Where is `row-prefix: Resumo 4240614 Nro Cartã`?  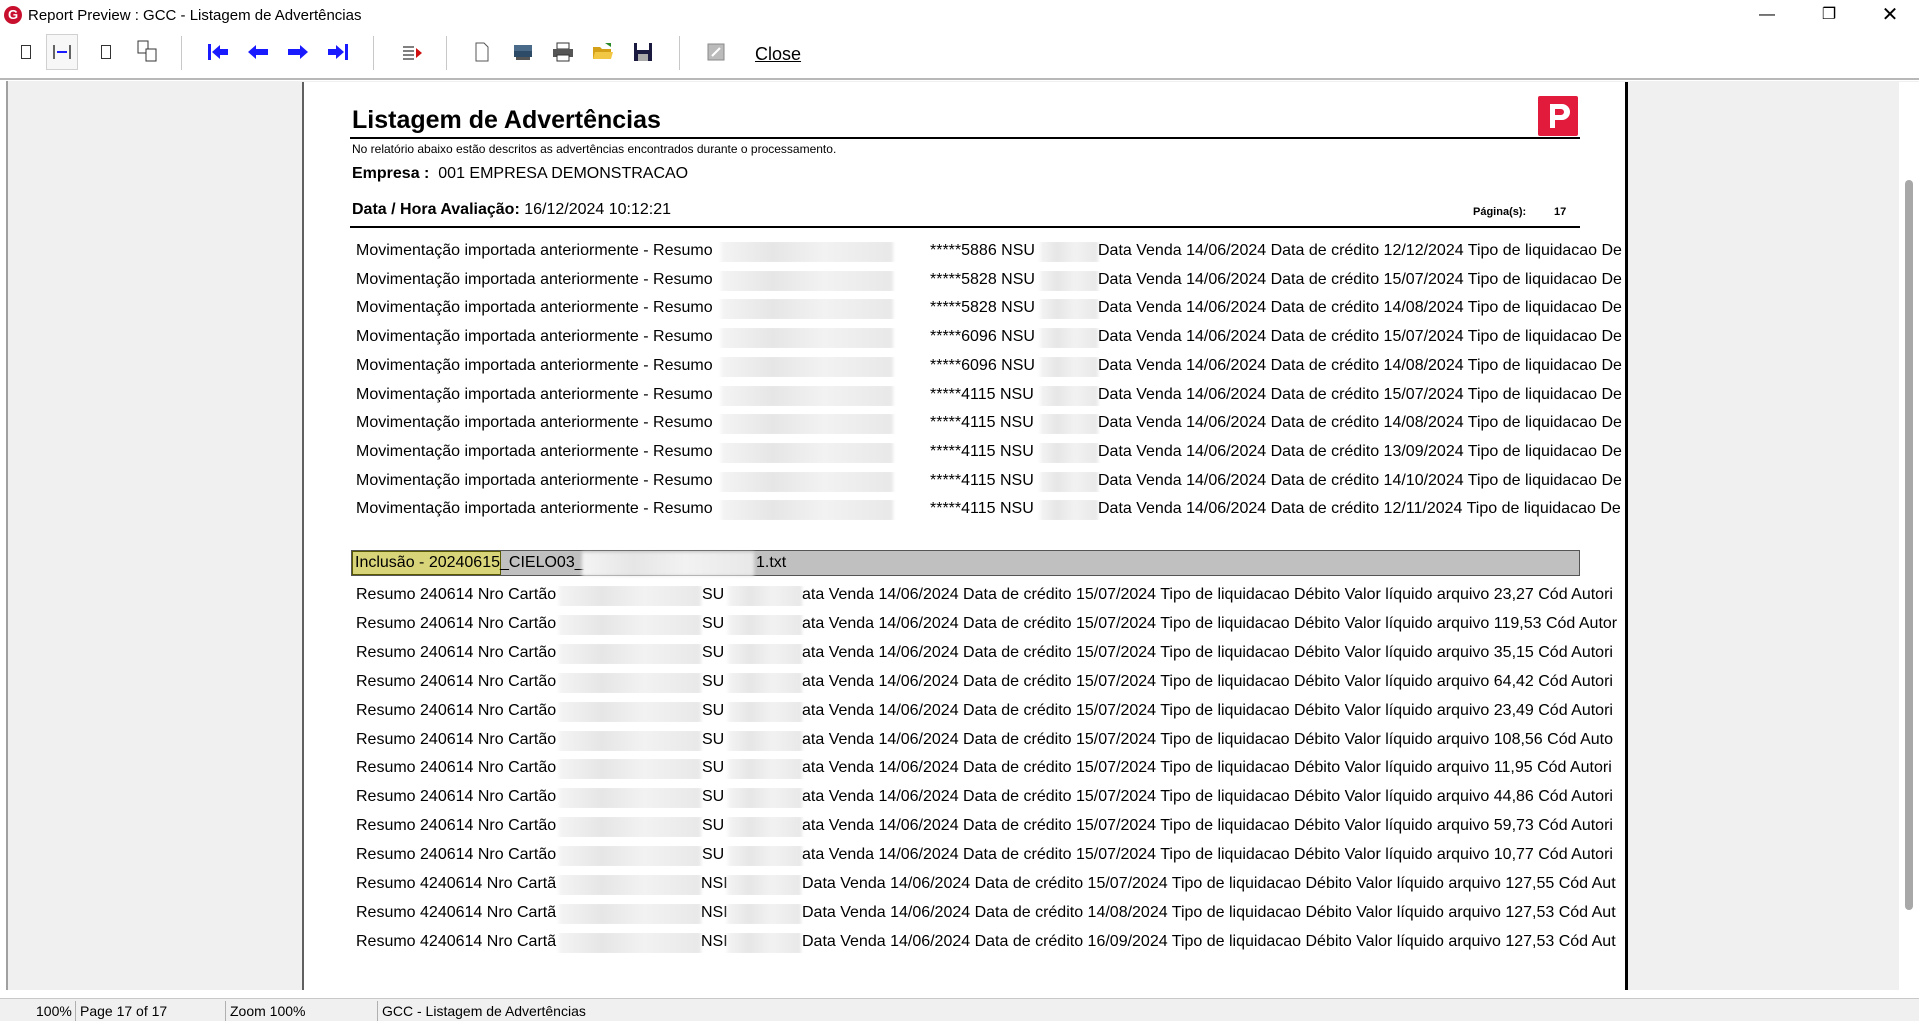 row-prefix: Resumo 4240614 Nro Cartã is located at coordinates (456, 912).